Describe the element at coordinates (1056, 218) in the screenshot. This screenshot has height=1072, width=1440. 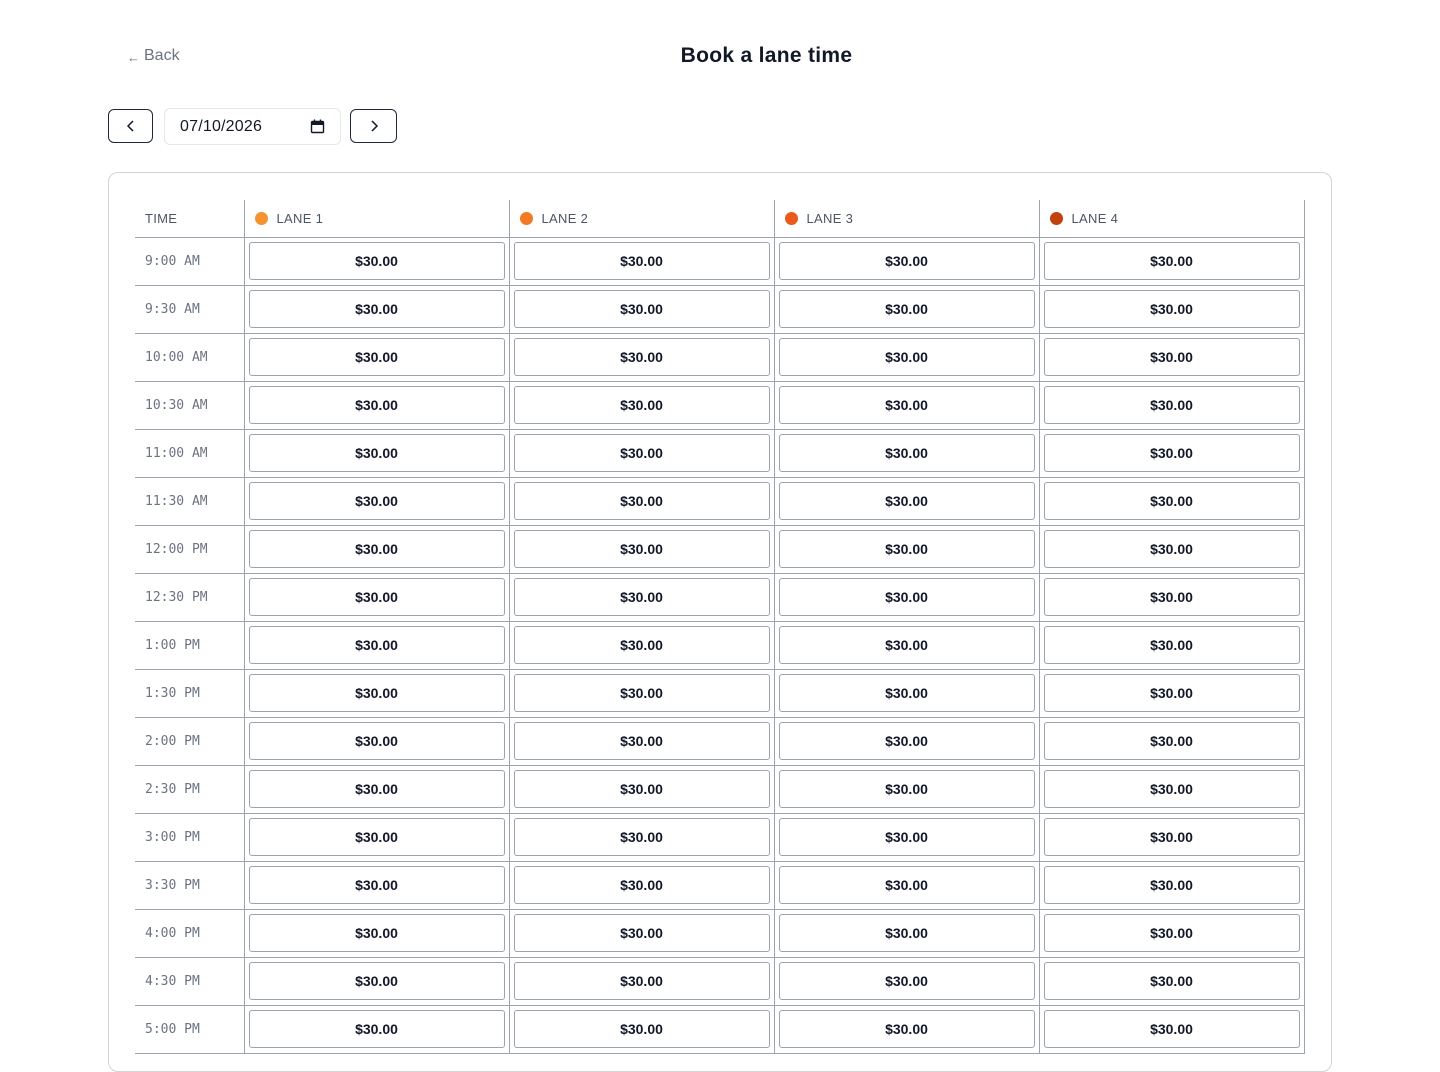
I see `lane-color-dot` at that location.